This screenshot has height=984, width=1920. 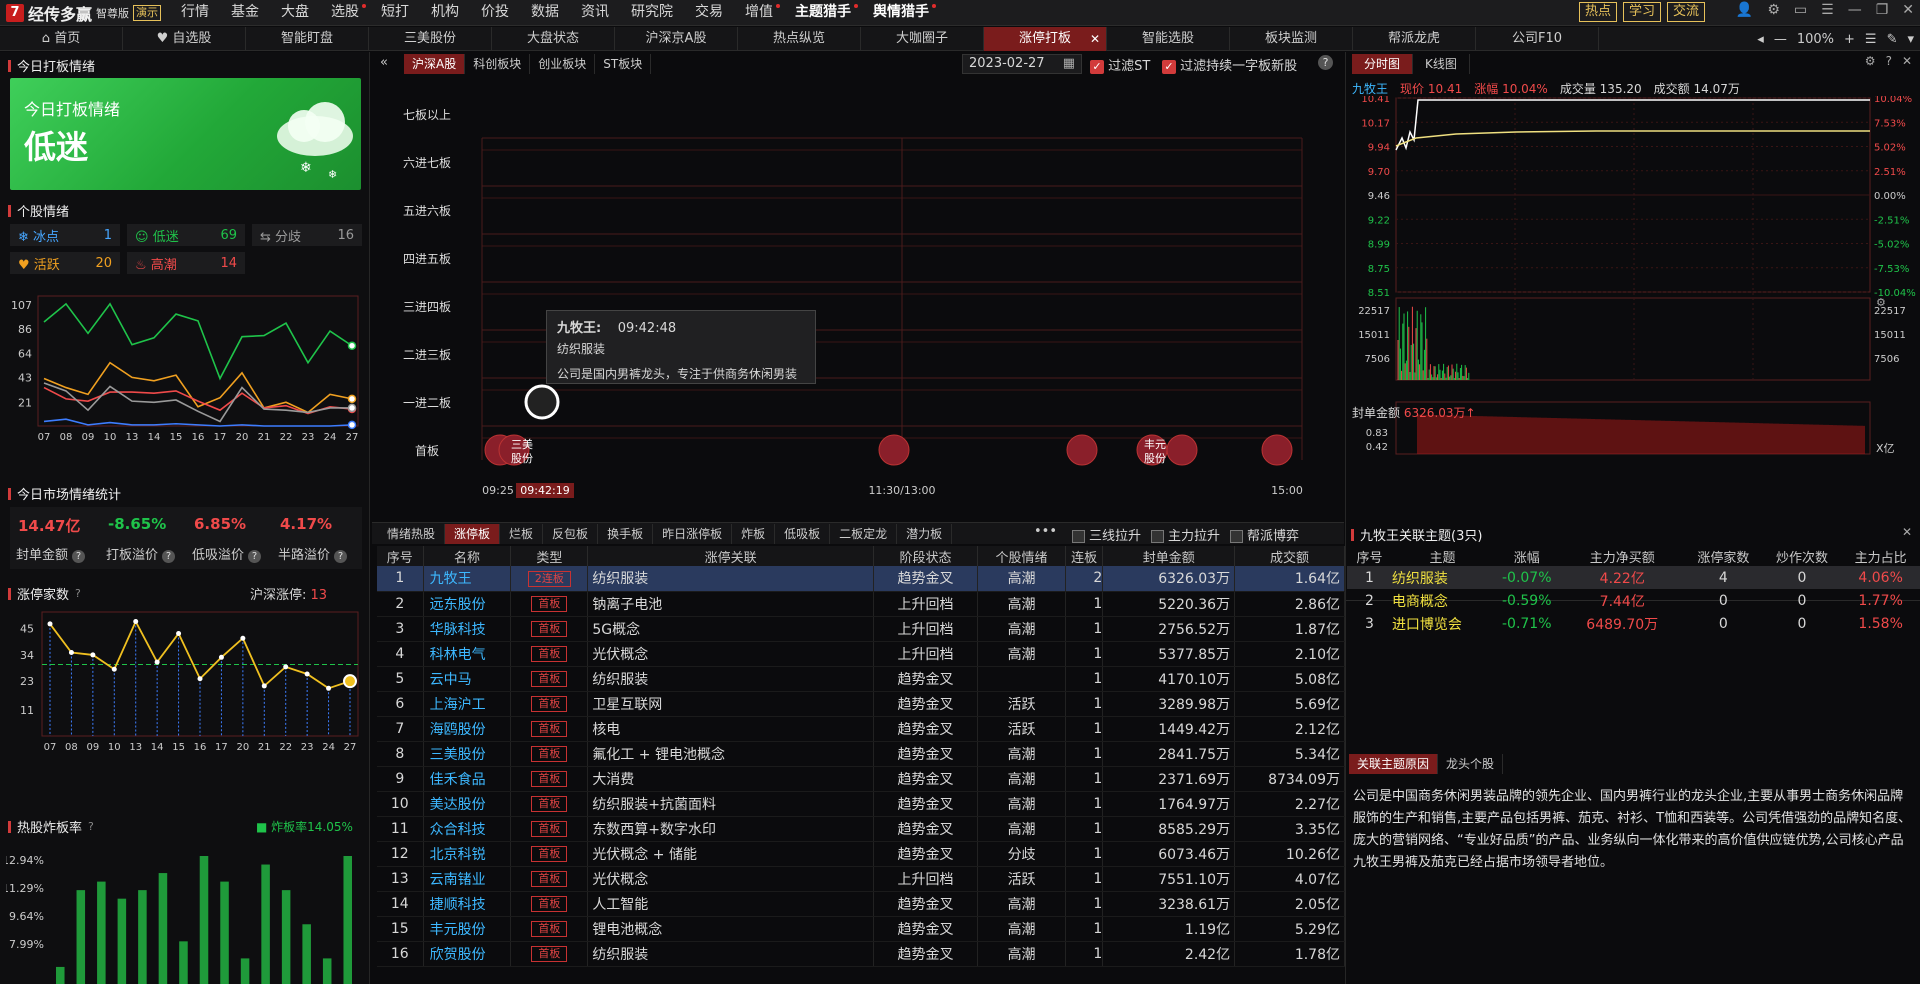 What do you see at coordinates (901, 13) in the screenshot?
I see `menu-item: 舆情猎手` at bounding box center [901, 13].